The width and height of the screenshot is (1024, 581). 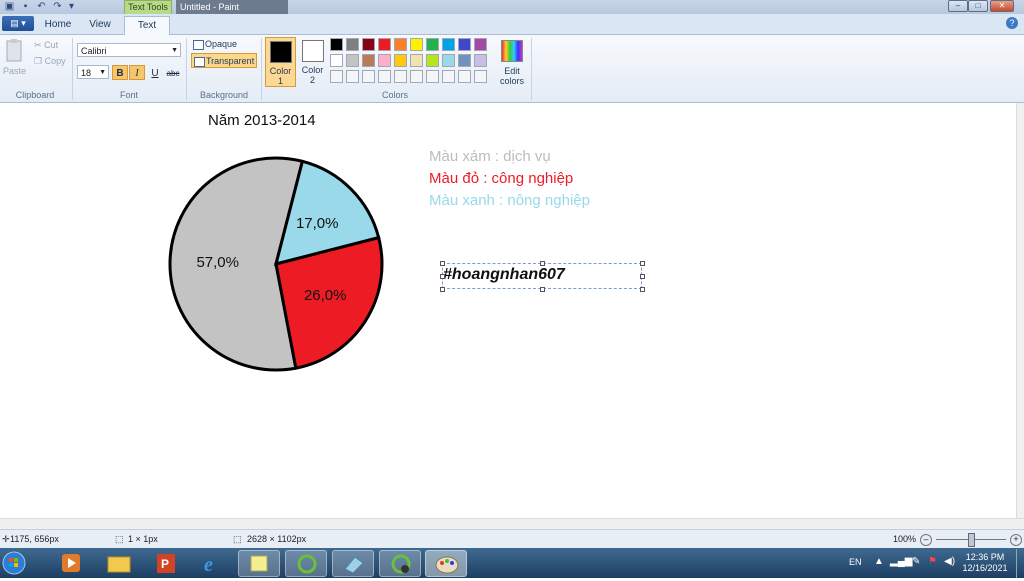 What do you see at coordinates (394, 95) in the screenshot?
I see `colors-group-label: Colors` at bounding box center [394, 95].